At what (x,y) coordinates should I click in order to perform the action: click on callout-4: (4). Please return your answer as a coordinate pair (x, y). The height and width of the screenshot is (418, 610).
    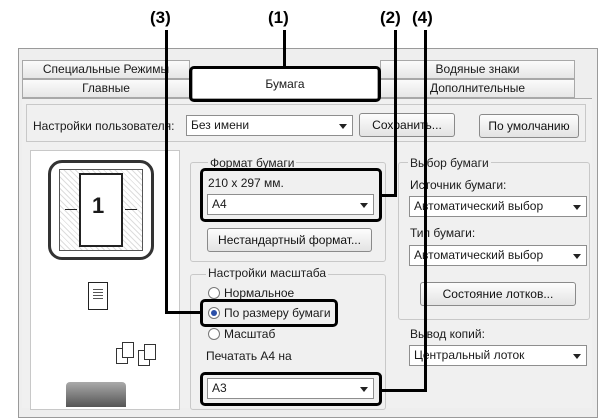
    Looking at the image, I should click on (422, 17).